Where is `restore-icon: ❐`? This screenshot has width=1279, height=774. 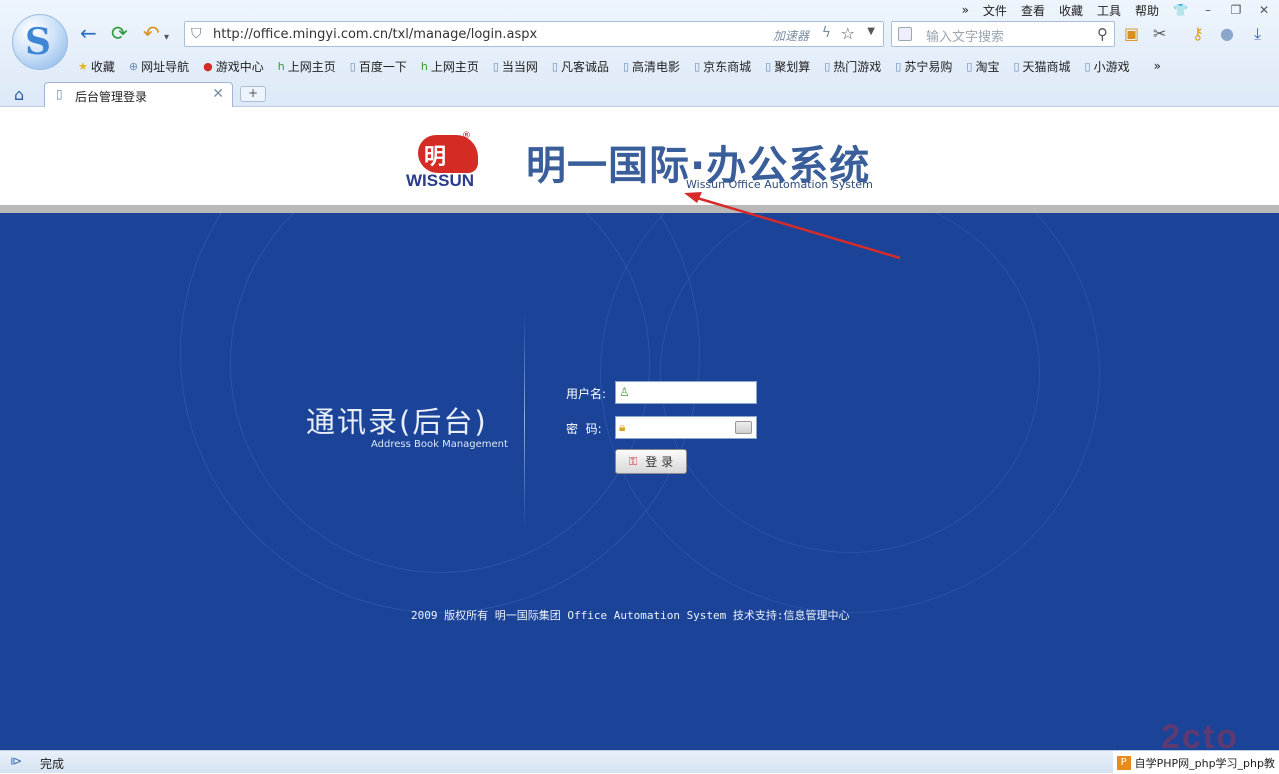
restore-icon: ❐ is located at coordinates (1236, 10).